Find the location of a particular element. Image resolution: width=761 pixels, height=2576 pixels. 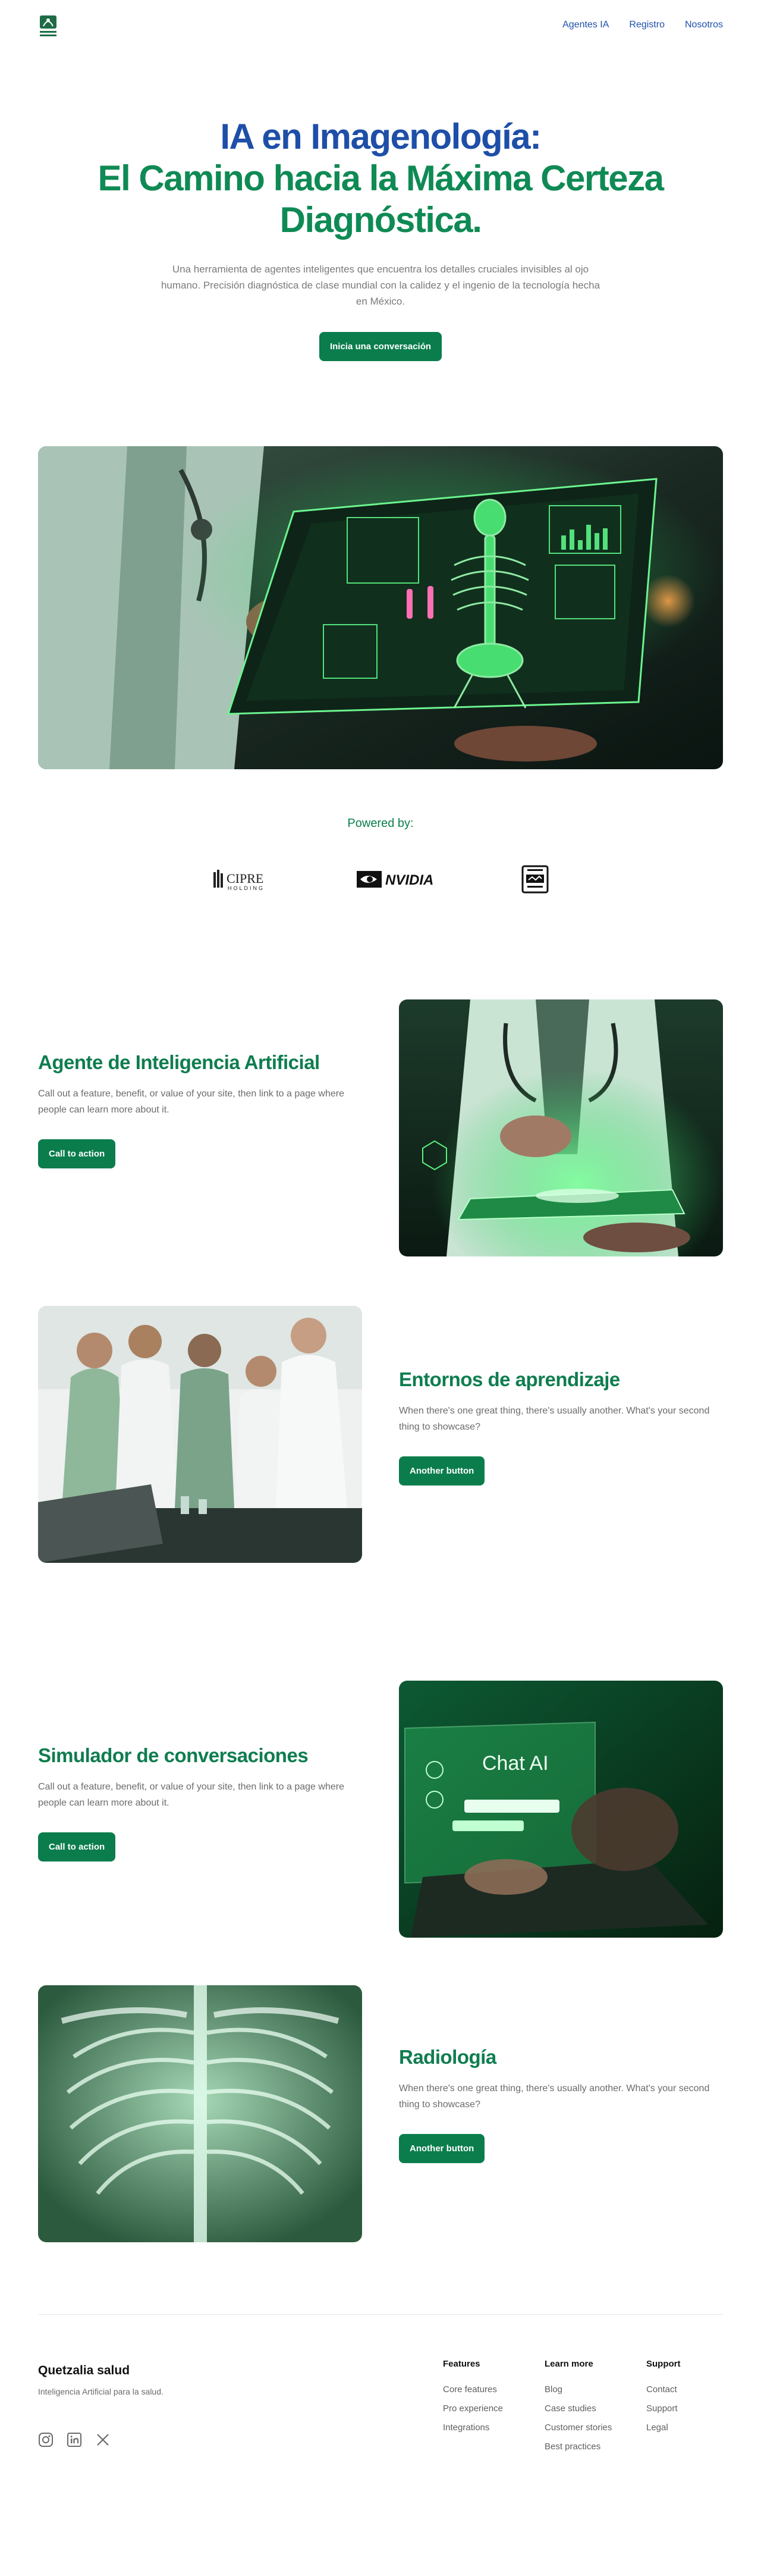

footer-tagline: Inteligencia Artificial para la salud. is located at coordinates (100, 2392).